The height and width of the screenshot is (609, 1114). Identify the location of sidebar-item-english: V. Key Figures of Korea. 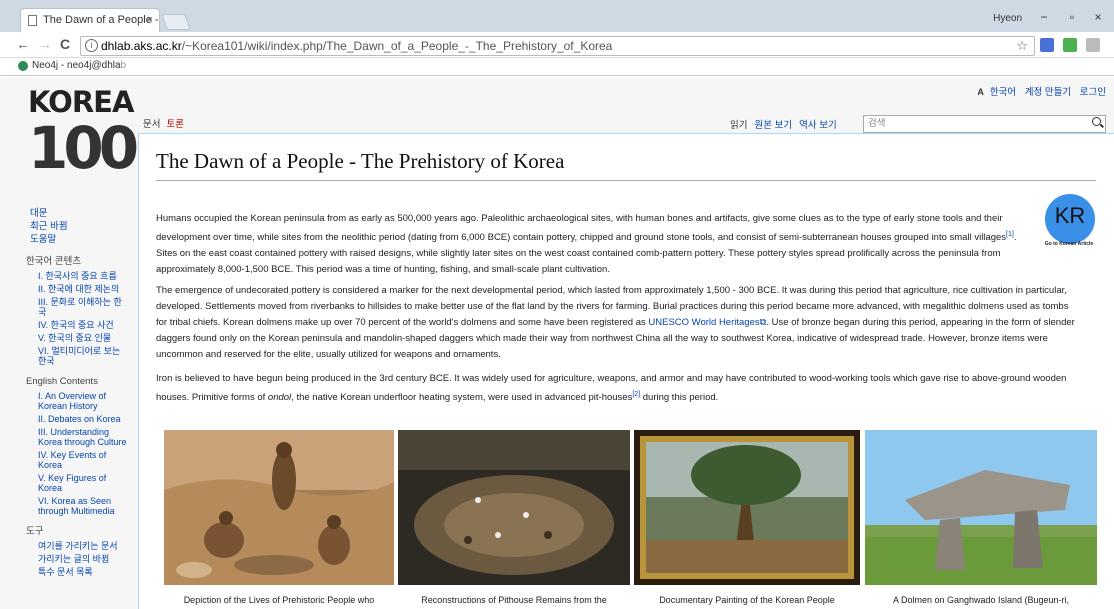
(69, 483).